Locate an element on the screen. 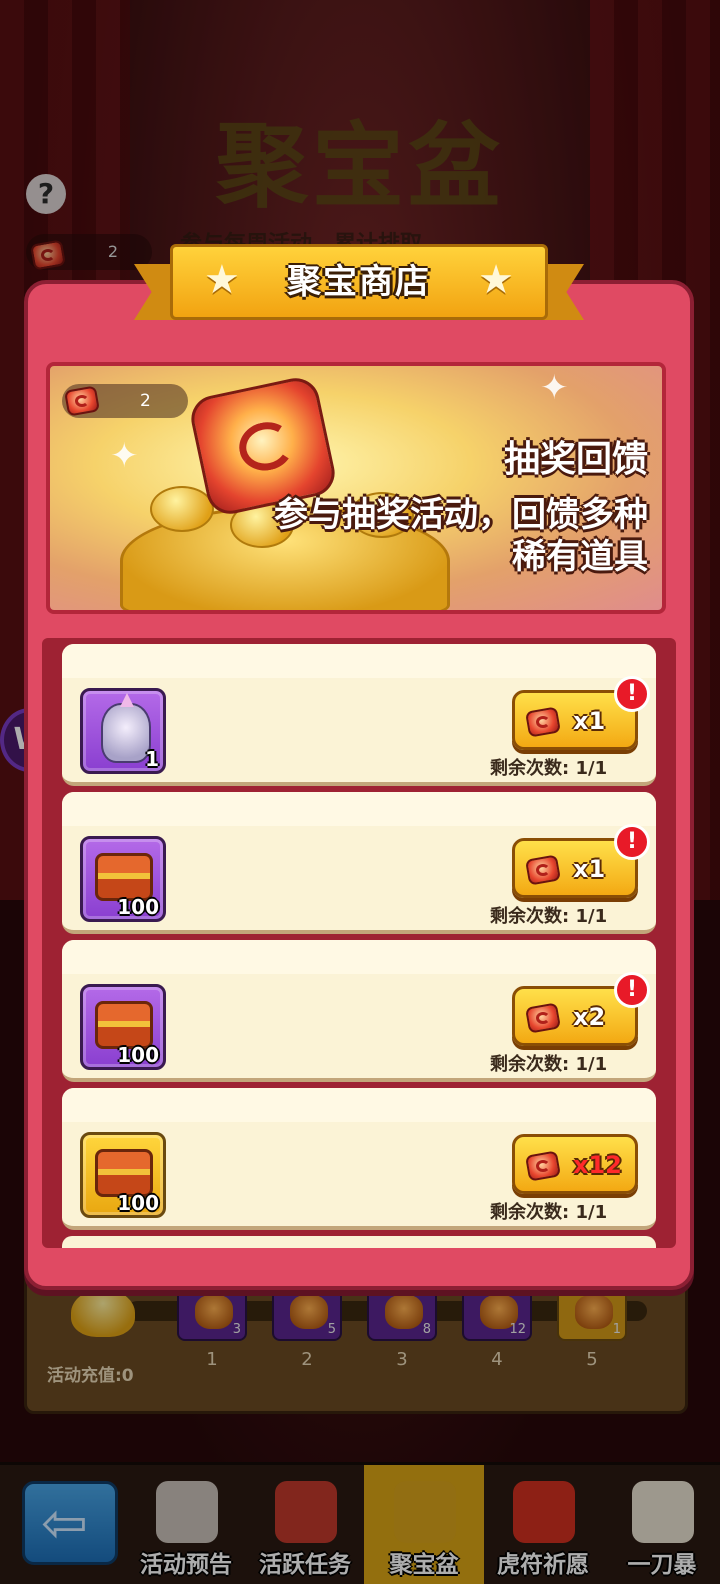  price-label: x12 is located at coordinates (597, 1165).